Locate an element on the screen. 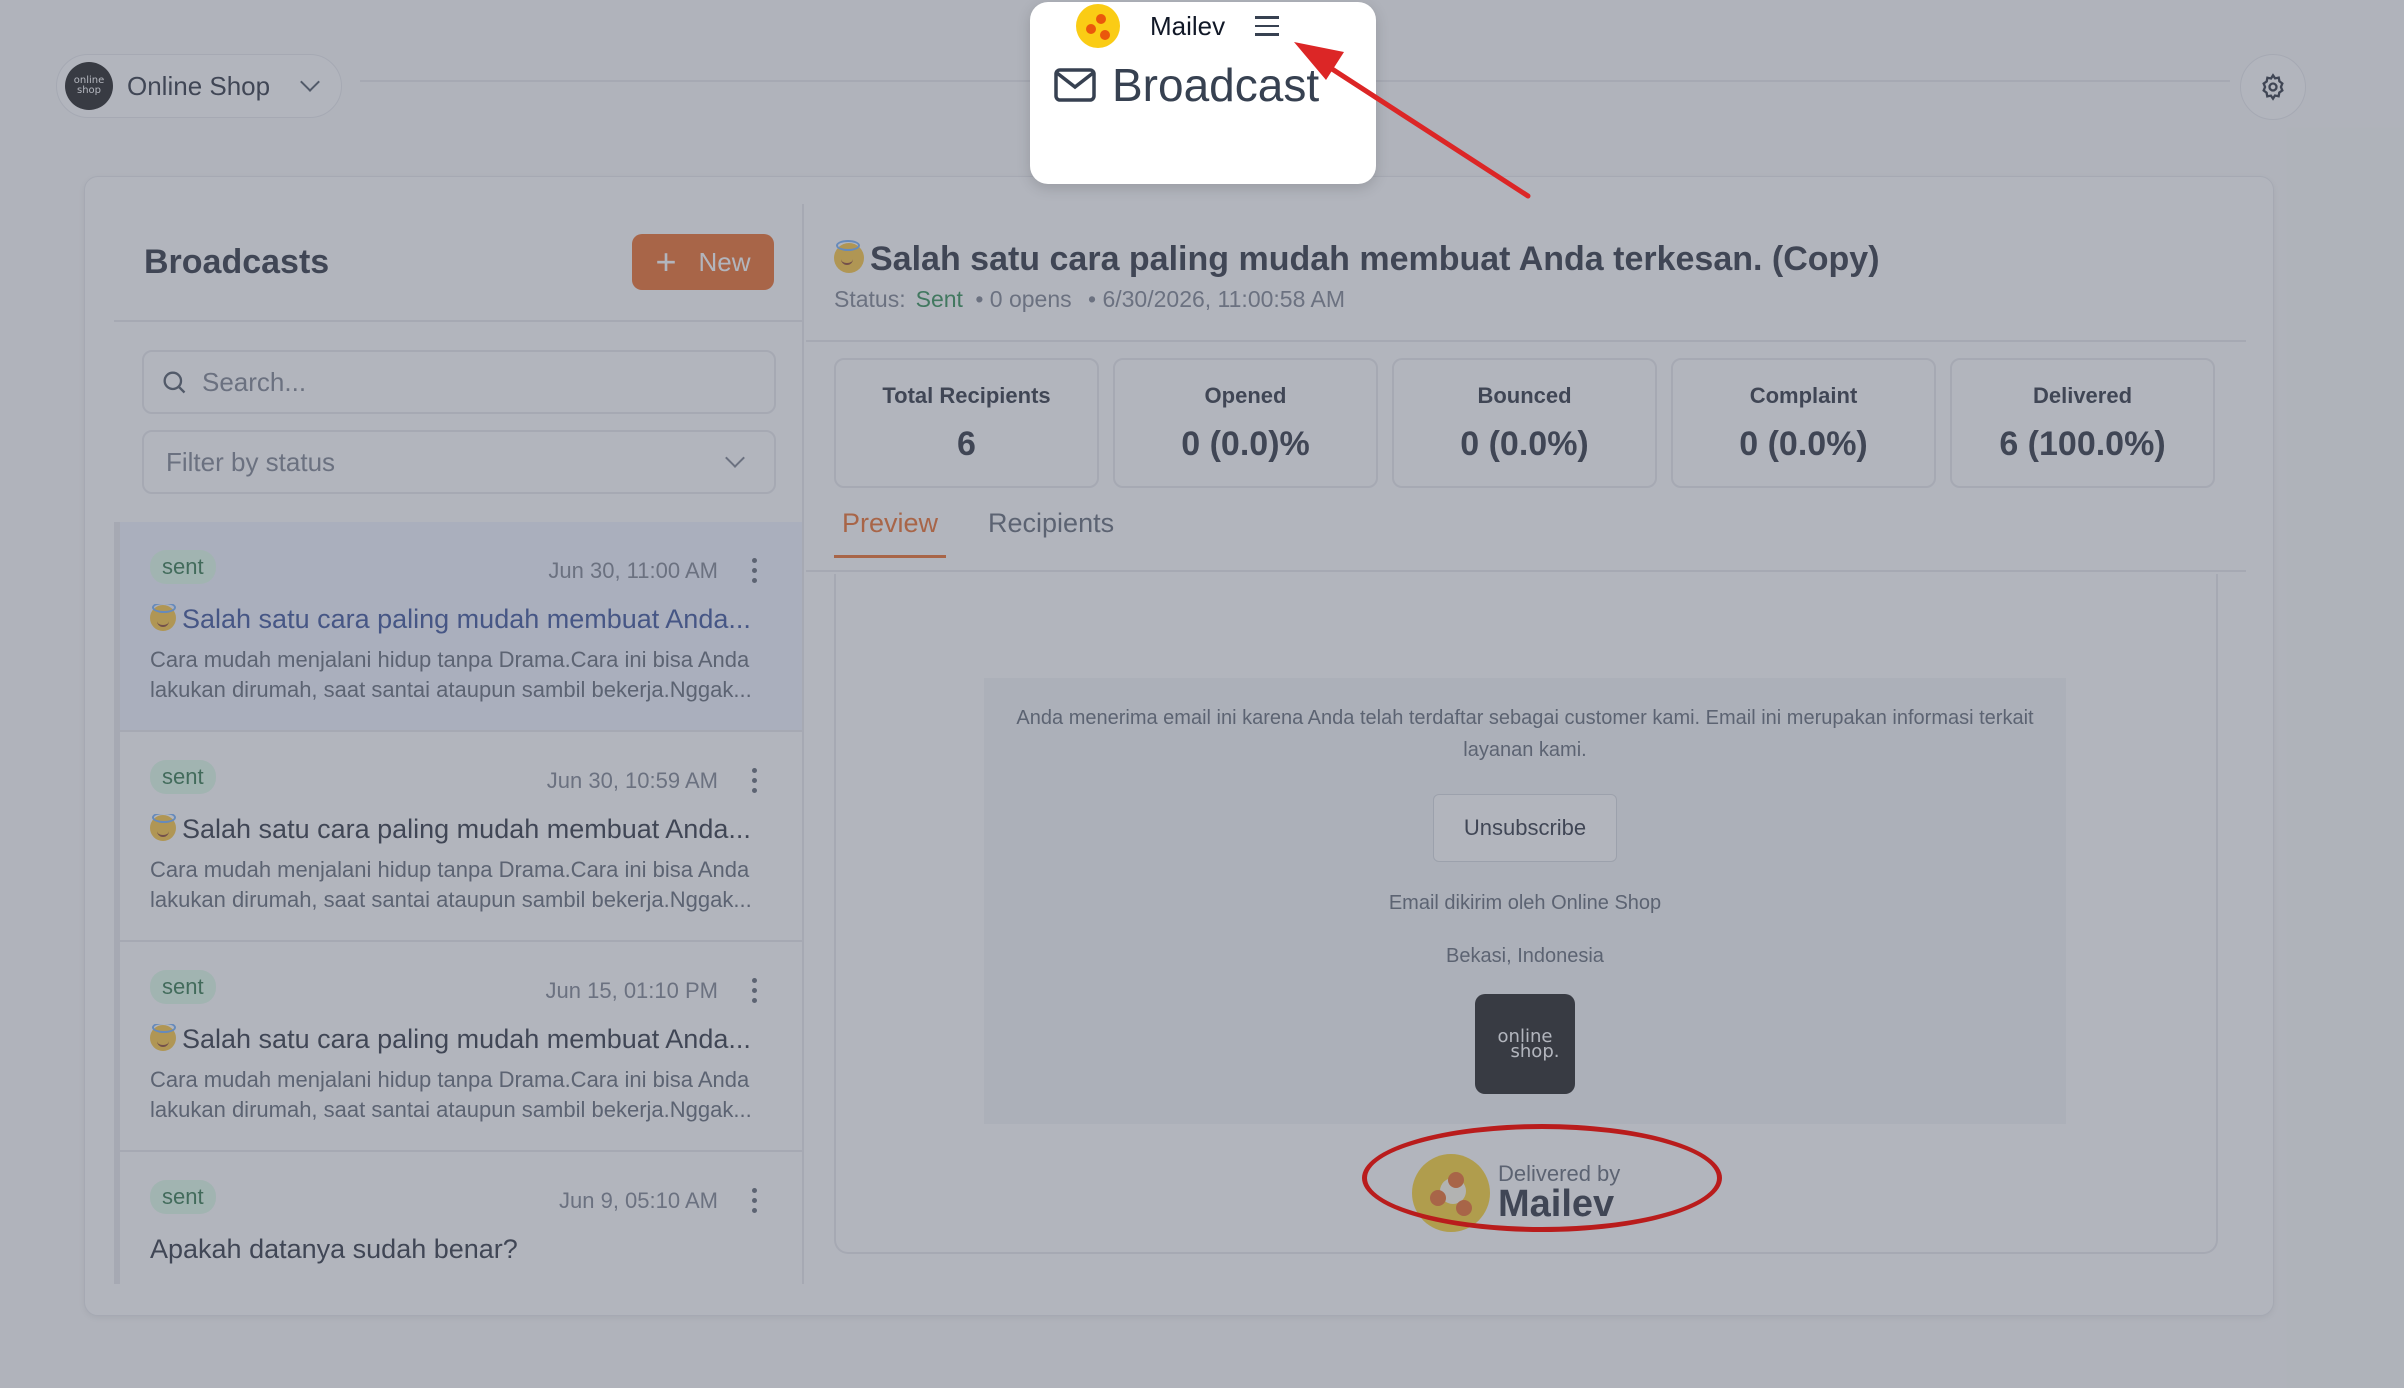 The height and width of the screenshot is (1388, 2404). filter-placeholder: Filter by status is located at coordinates (251, 461).